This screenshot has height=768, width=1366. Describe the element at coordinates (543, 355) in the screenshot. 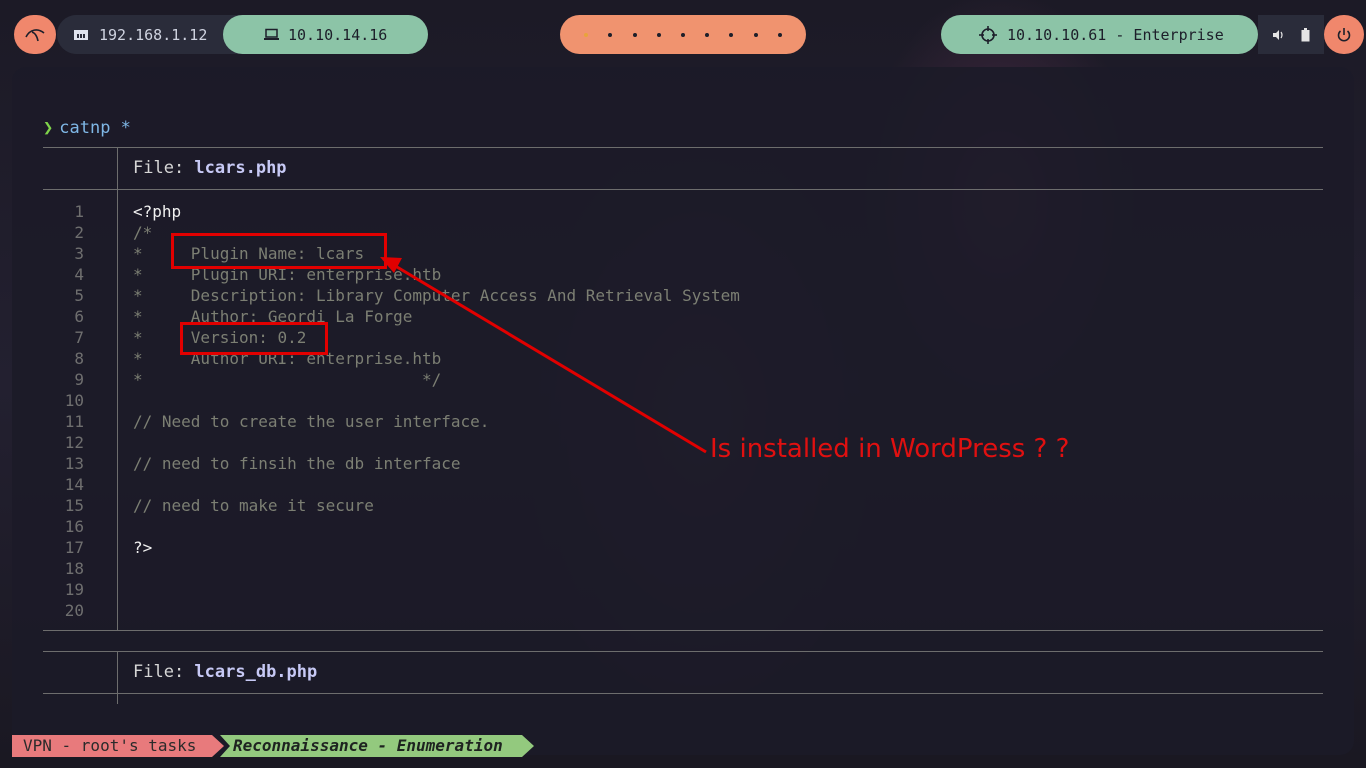

I see `annotation-arrow` at that location.